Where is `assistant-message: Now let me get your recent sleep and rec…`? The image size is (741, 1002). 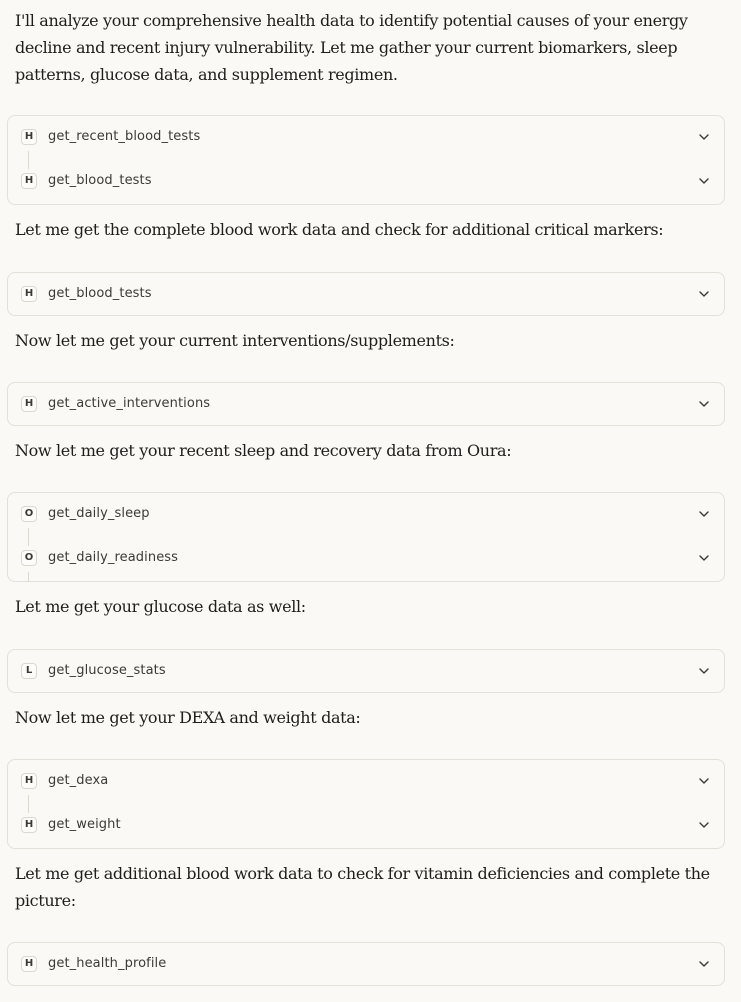 assistant-message: Now let me get your recent sleep and rec… is located at coordinates (263, 450).